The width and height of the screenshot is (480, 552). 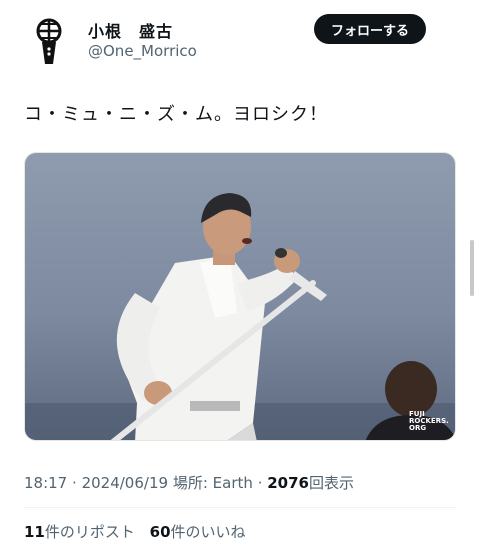 I want to click on microphone-icon, so click(x=49, y=41).